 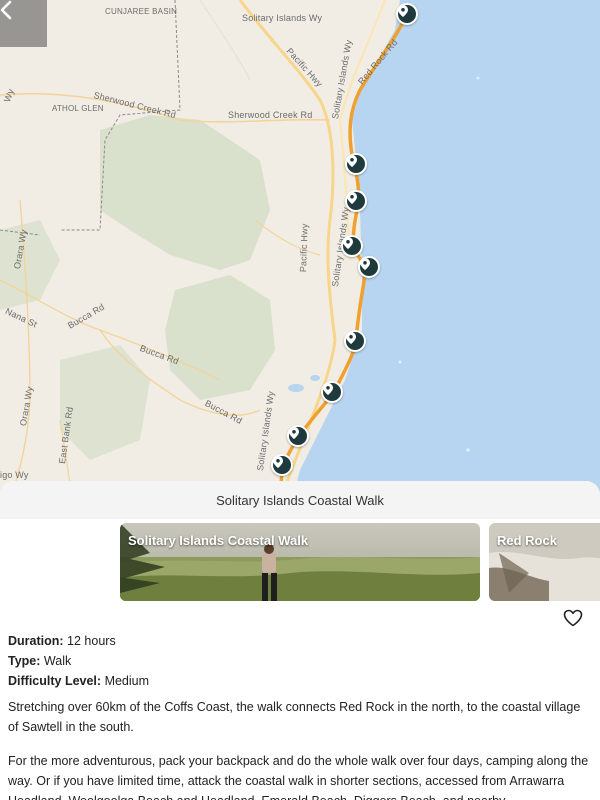 I want to click on difficulty-value: Medium, so click(x=127, y=681).